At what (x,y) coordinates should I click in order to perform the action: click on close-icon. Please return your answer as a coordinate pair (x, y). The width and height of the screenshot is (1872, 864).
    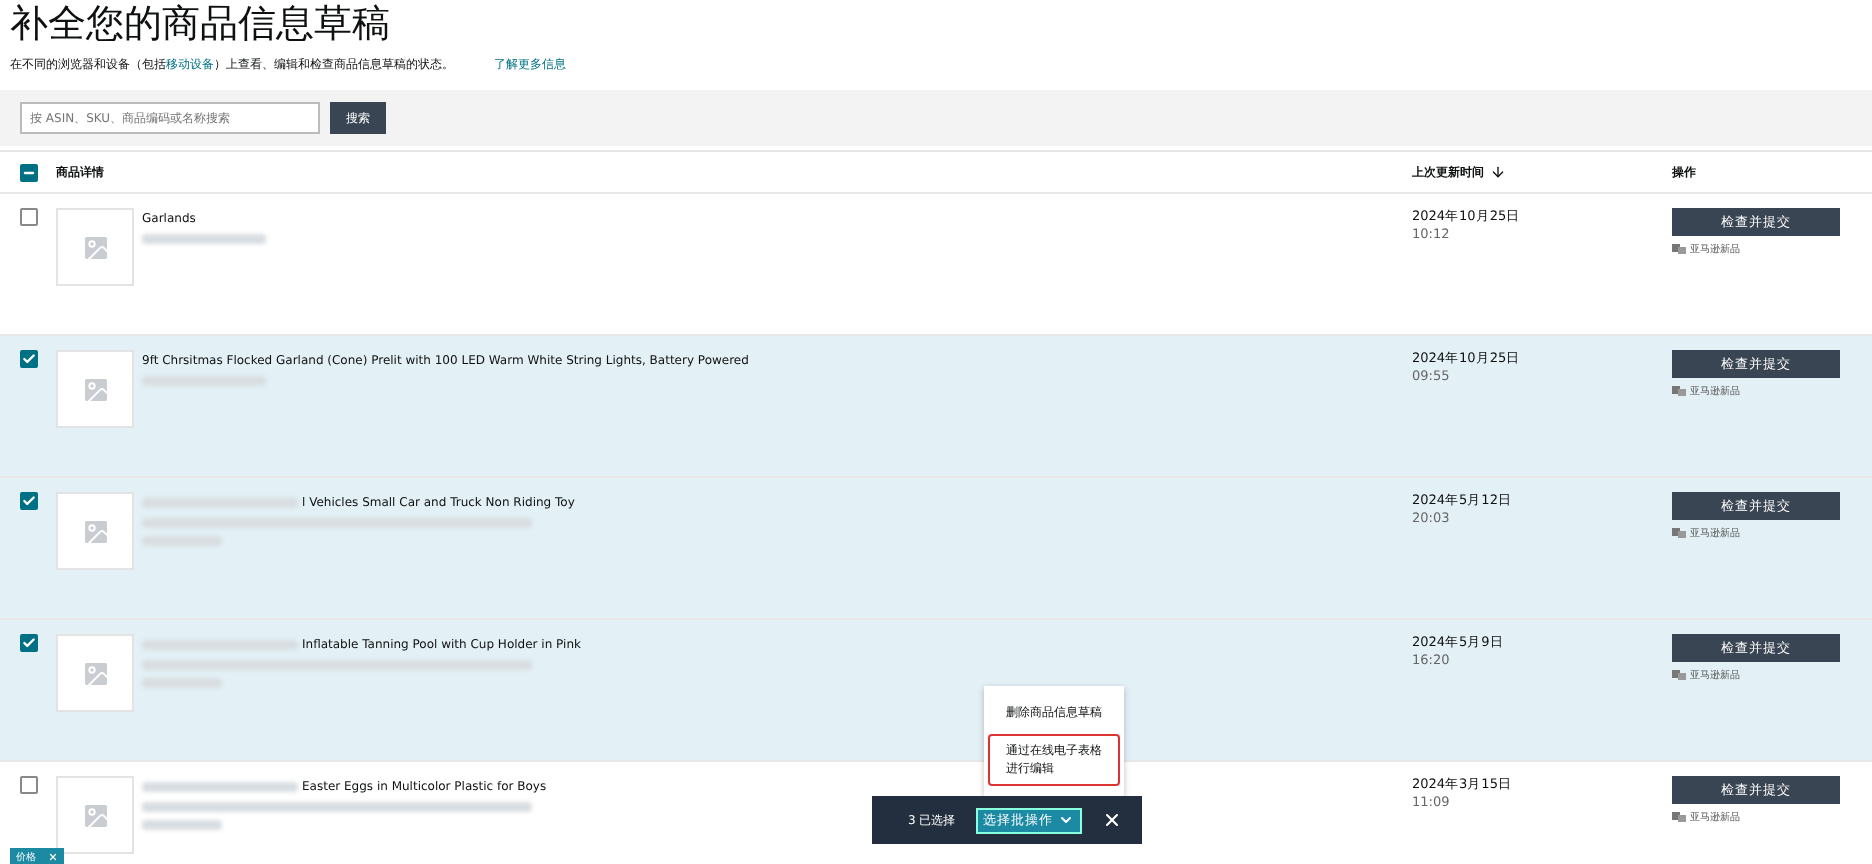
    Looking at the image, I should click on (1111, 820).